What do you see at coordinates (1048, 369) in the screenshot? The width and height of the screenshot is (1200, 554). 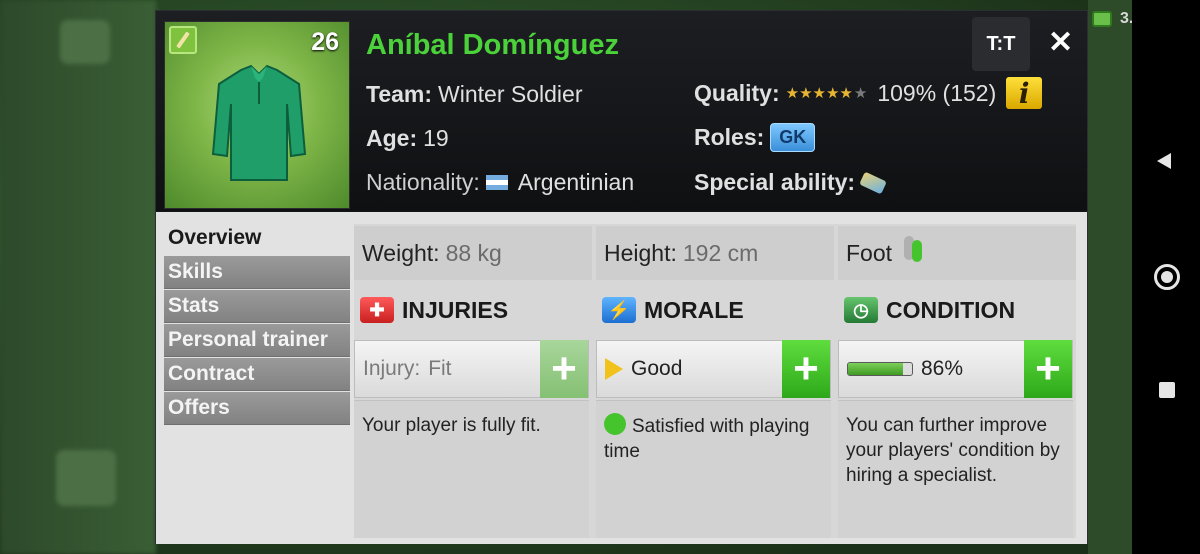 I see `improve-condition-button: +` at bounding box center [1048, 369].